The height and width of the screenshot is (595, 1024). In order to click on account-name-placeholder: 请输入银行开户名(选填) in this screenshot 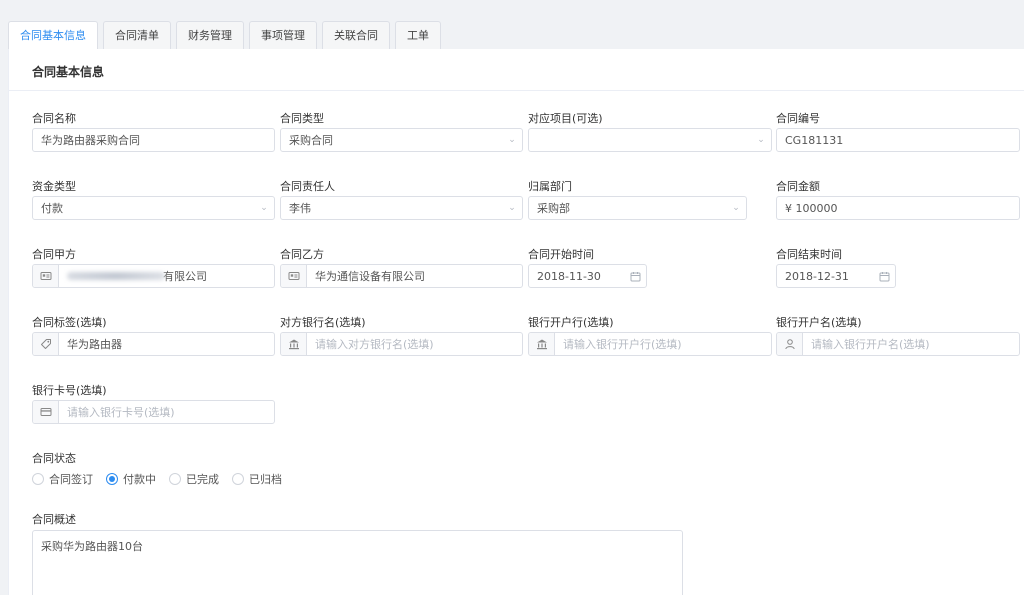, I will do `click(870, 344)`.